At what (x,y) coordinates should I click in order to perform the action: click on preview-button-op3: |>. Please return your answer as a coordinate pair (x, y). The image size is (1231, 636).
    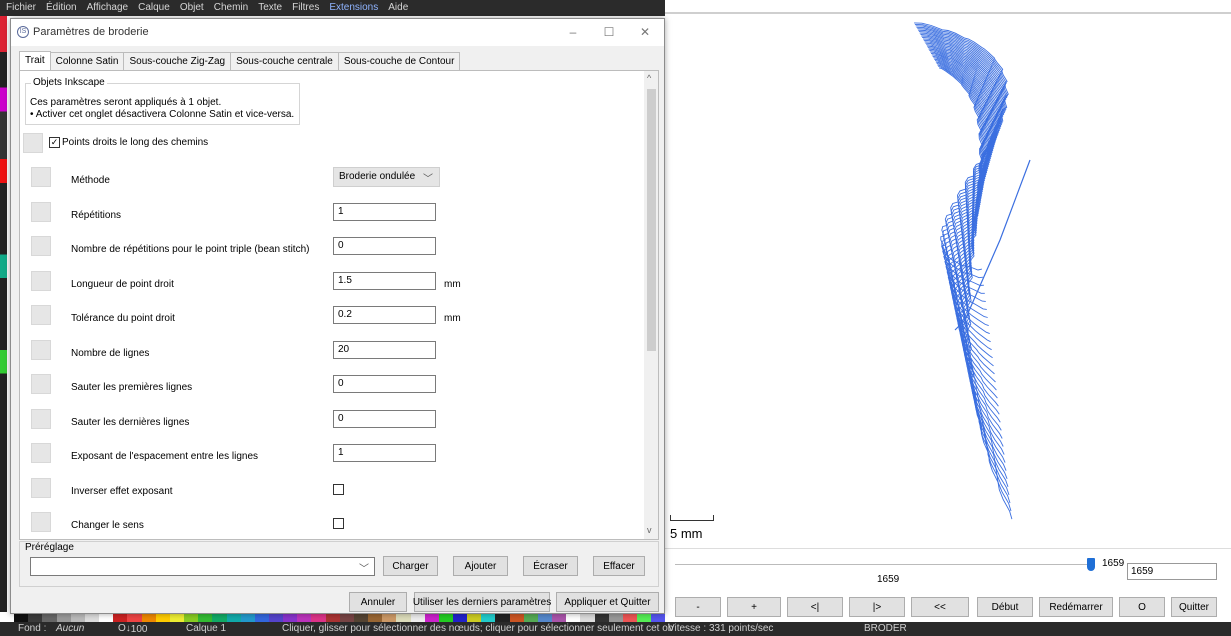
    Looking at the image, I should click on (877, 607).